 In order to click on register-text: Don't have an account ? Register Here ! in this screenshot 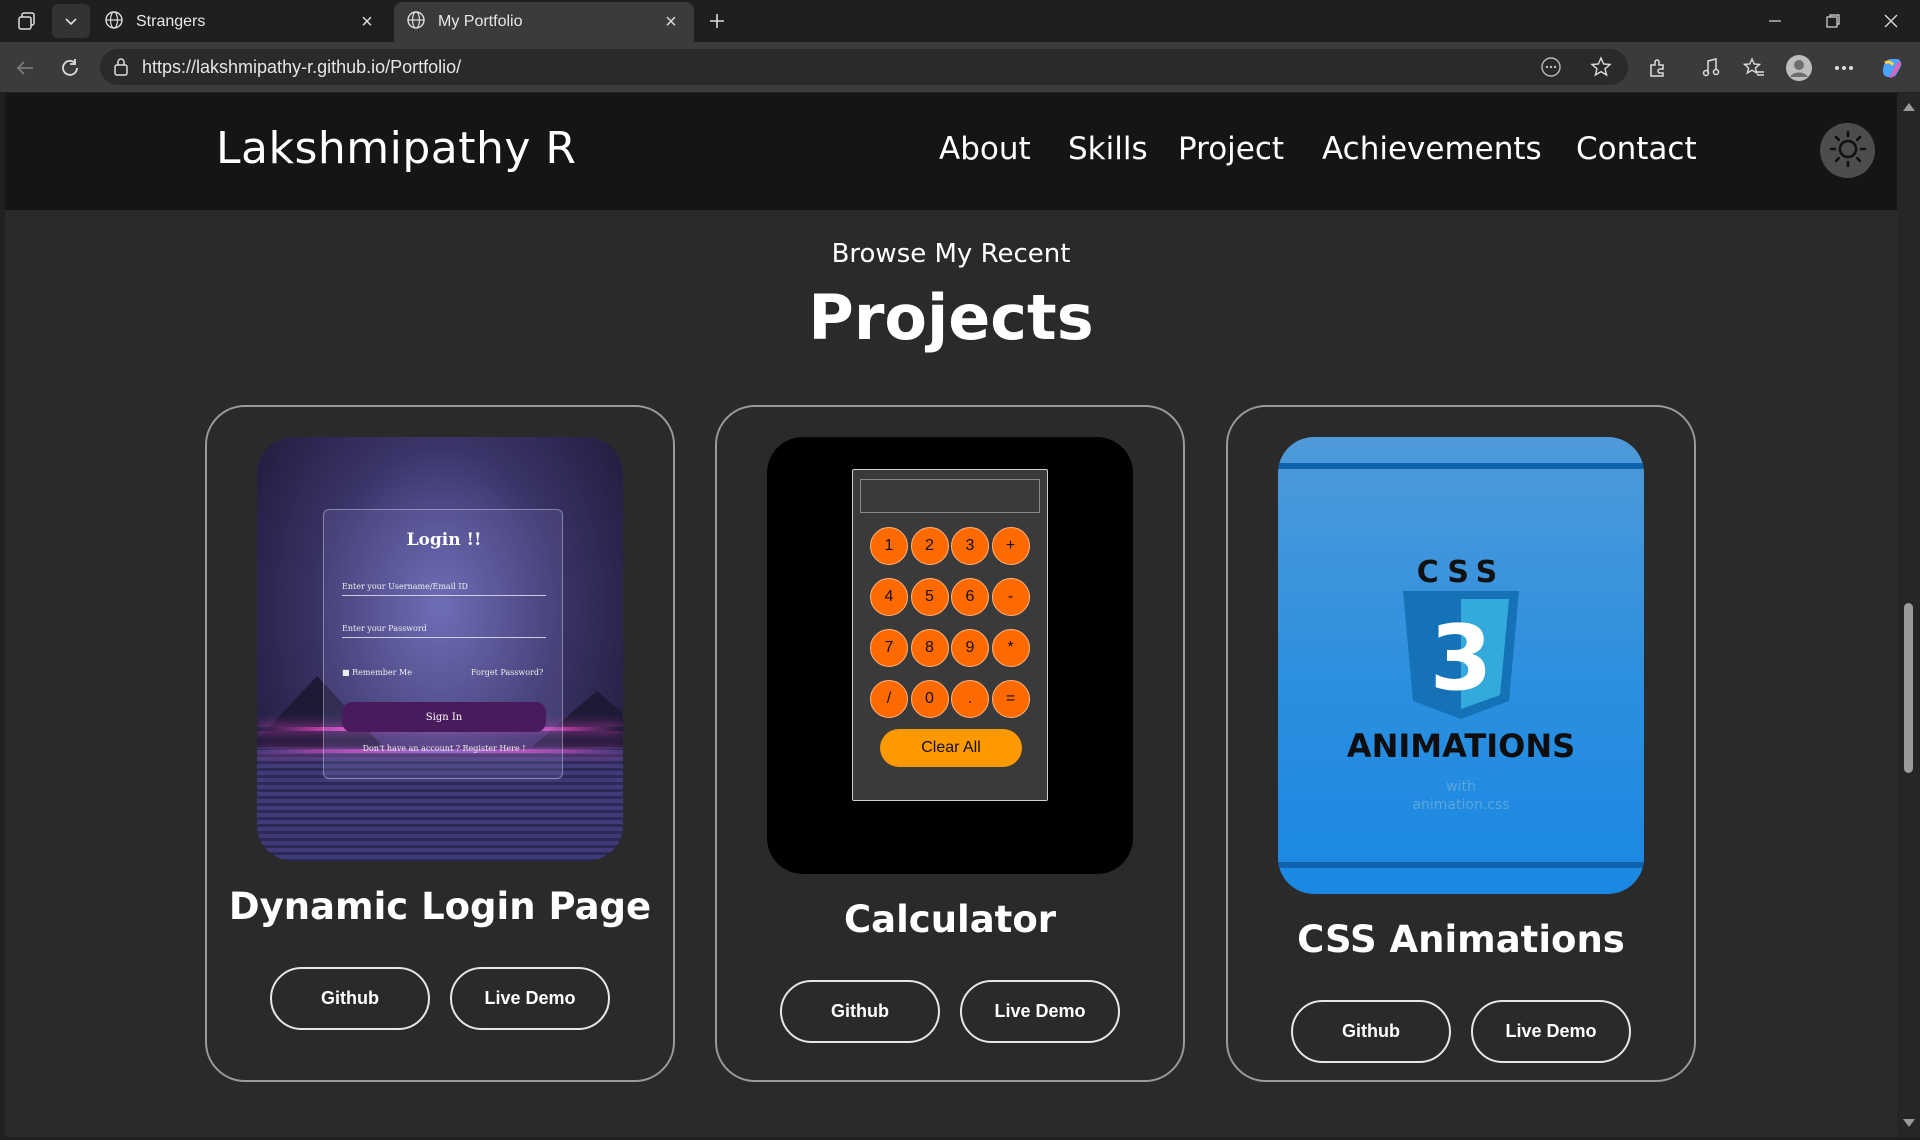, I will do `click(444, 748)`.